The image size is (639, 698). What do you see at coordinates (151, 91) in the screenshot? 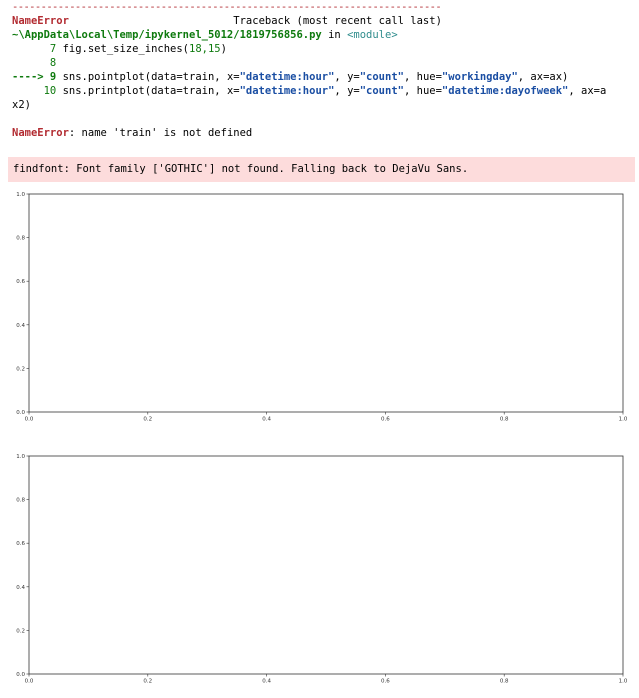
I see `line-10-code-a: sns.printplot(data=train, x=` at bounding box center [151, 91].